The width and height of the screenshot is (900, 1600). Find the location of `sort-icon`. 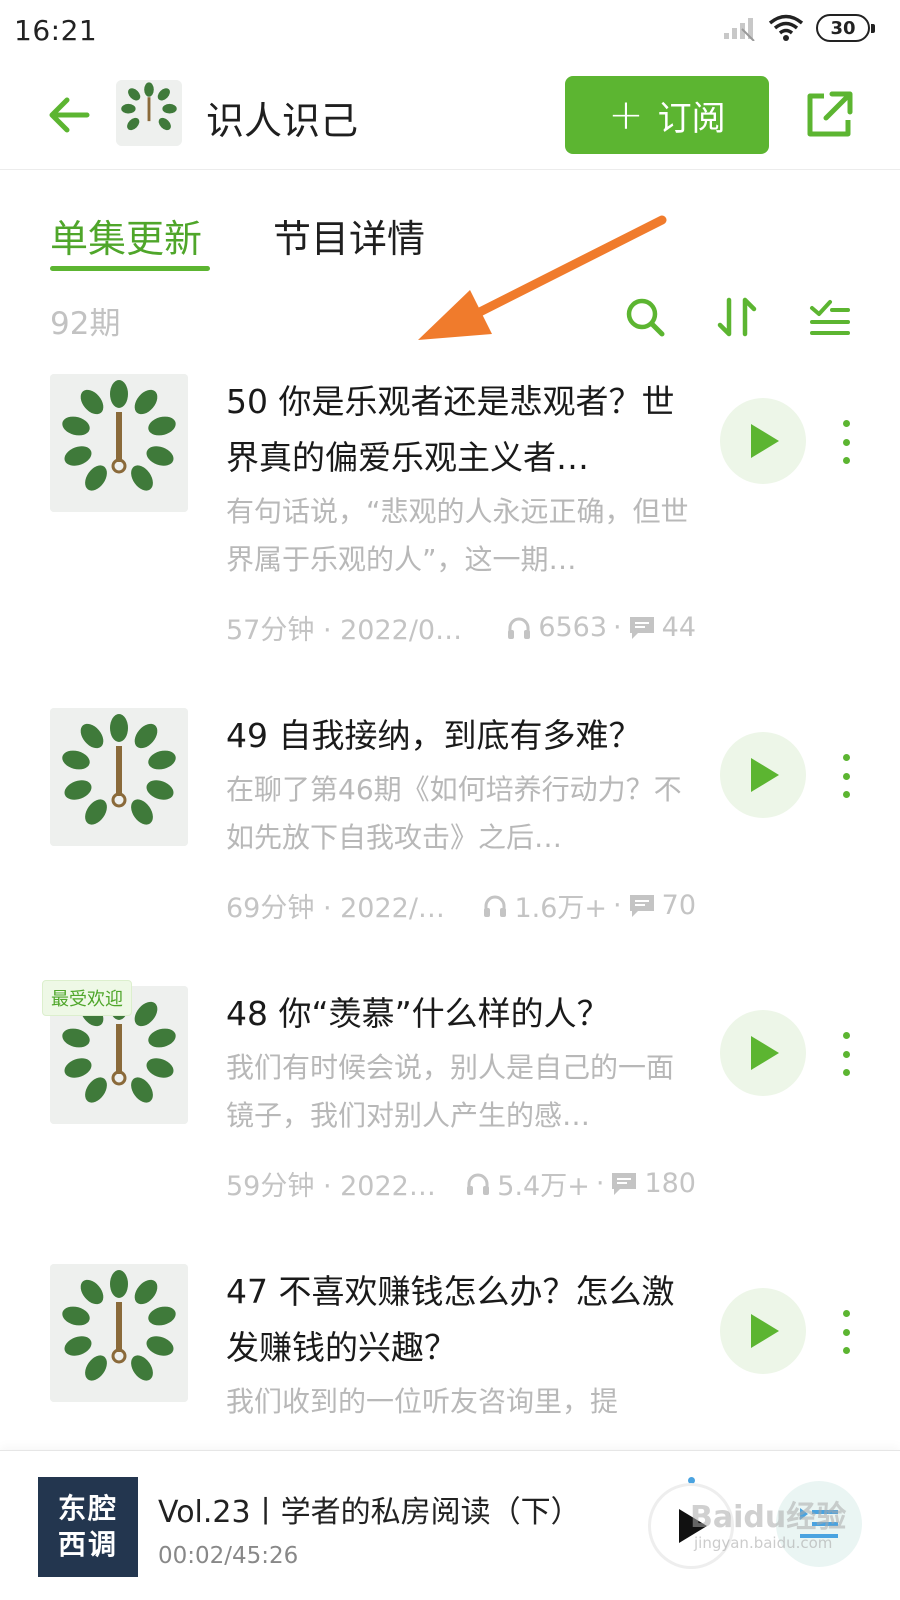

sort-icon is located at coordinates (737, 317).